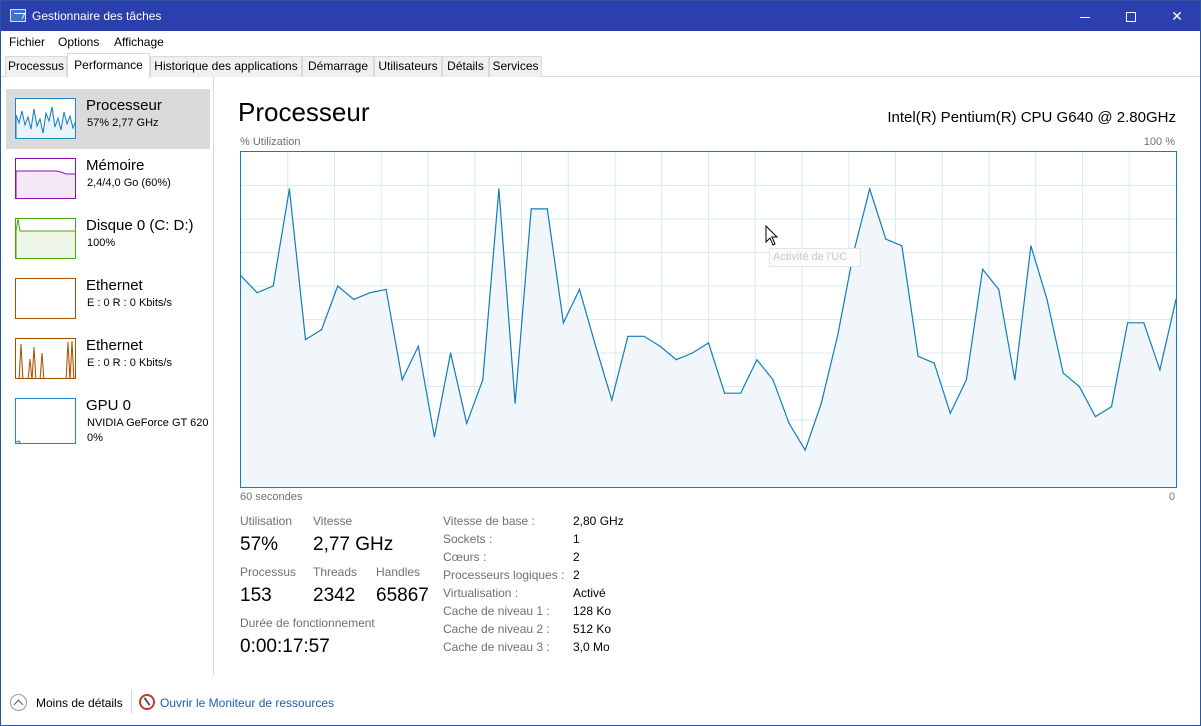 The width and height of the screenshot is (1201, 726). What do you see at coordinates (108, 299) in the screenshot?
I see `sidebar-item-ethernet-1: Ethernet E : 0 R : 0 Kbits/s` at bounding box center [108, 299].